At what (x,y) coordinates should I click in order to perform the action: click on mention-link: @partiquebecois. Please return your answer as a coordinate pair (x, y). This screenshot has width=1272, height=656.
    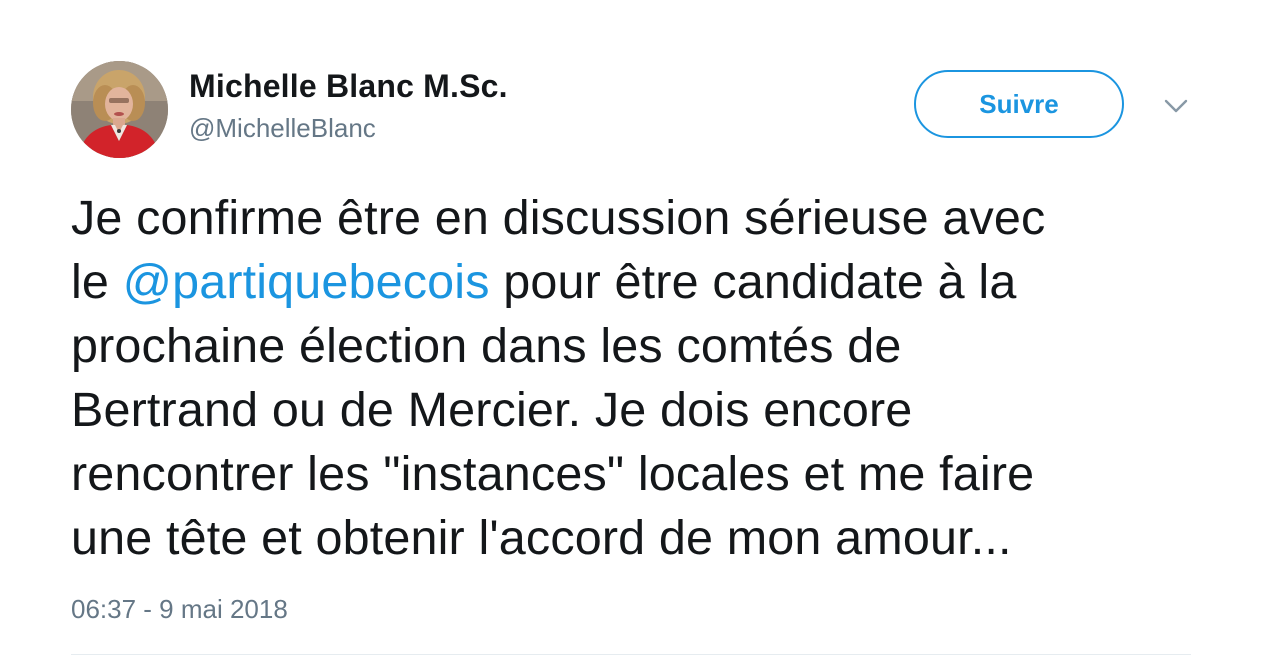
    Looking at the image, I should click on (306, 282).